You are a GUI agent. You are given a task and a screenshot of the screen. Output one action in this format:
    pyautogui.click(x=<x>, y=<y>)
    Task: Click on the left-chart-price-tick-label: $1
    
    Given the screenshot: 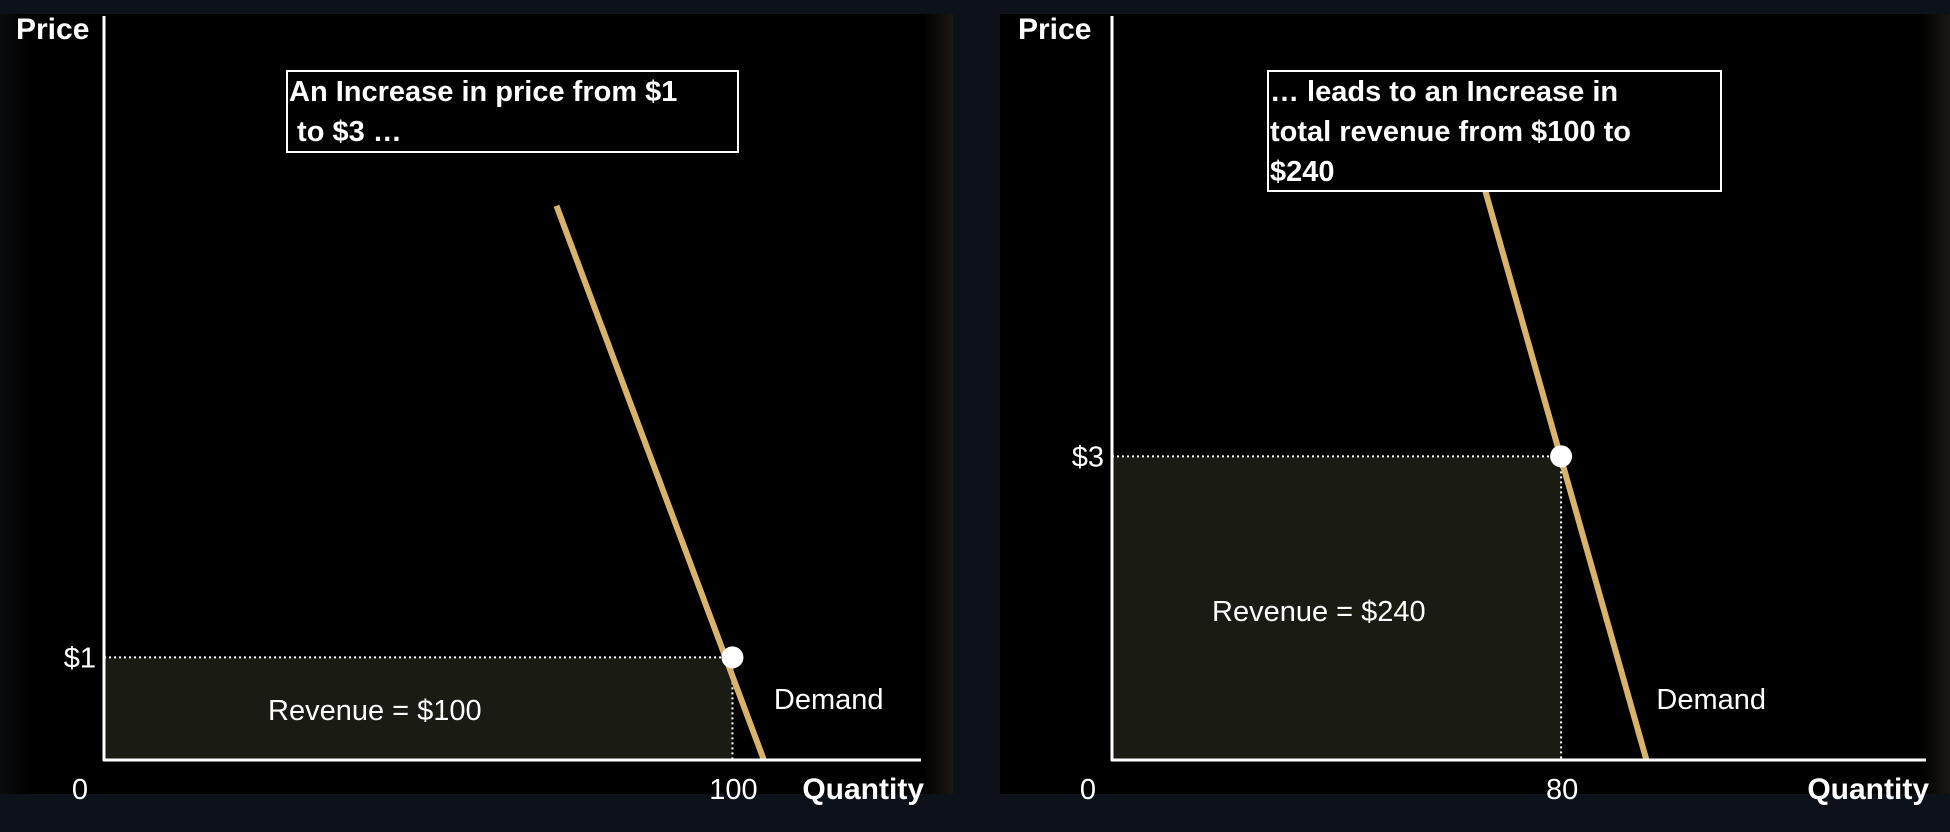 What is the action you would take?
    pyautogui.click(x=80, y=658)
    